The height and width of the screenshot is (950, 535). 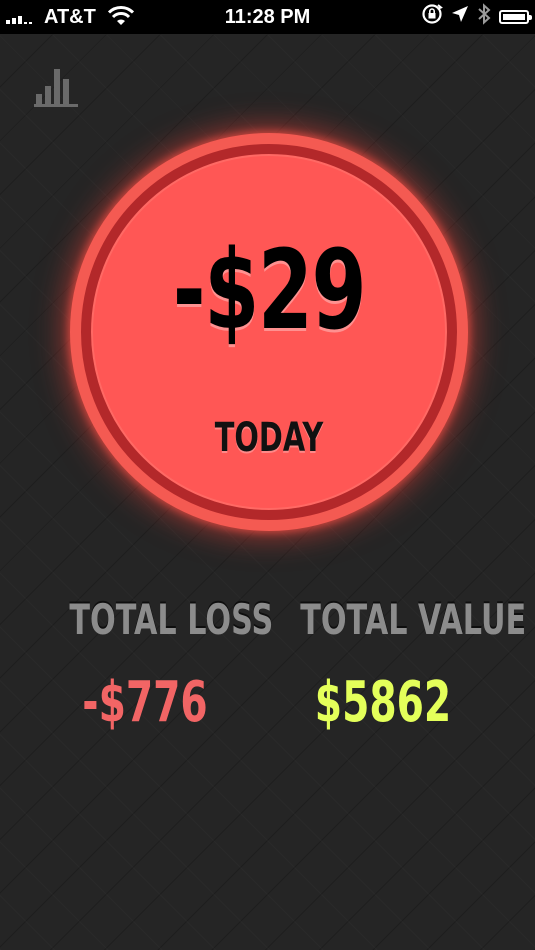 I want to click on total-loss-block: TOTAL LOSS -$776, so click(x=157, y=665).